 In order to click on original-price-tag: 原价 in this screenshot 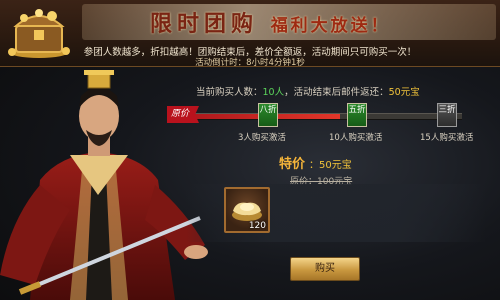, I will do `click(183, 114)`.